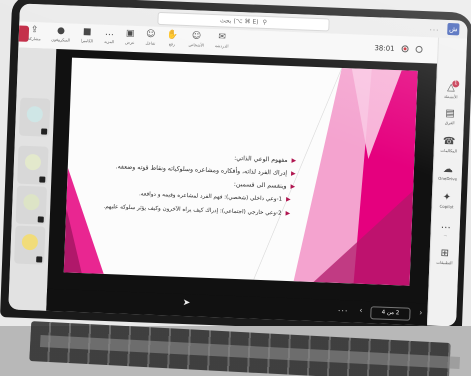  I want to click on toolbar-item: ✋ رفع, so click(172, 38).